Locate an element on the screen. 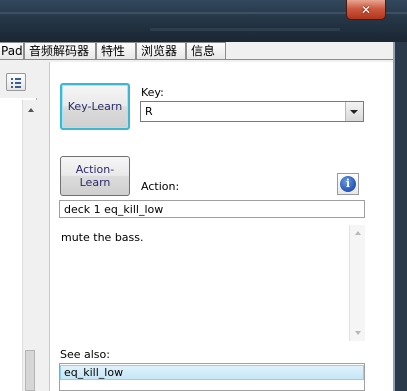  title-bar-shine is located at coordinates (245, 29).